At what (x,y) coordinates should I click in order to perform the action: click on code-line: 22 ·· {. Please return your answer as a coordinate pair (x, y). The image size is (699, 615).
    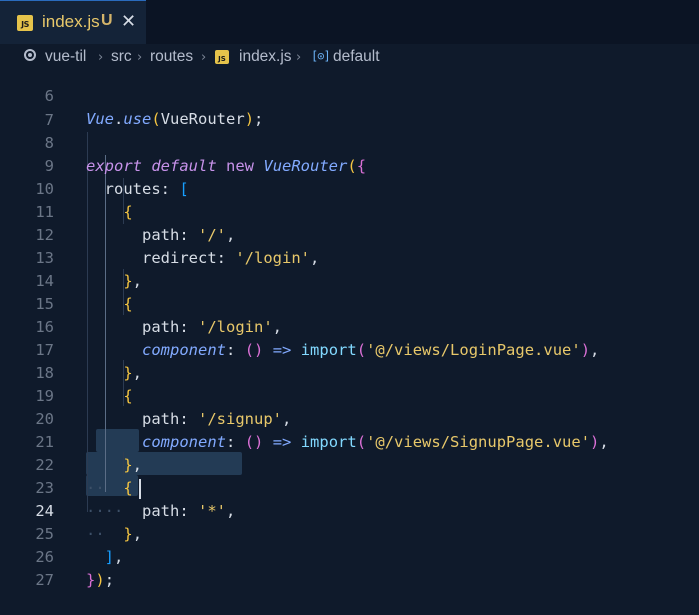
    Looking at the image, I should click on (349, 464).